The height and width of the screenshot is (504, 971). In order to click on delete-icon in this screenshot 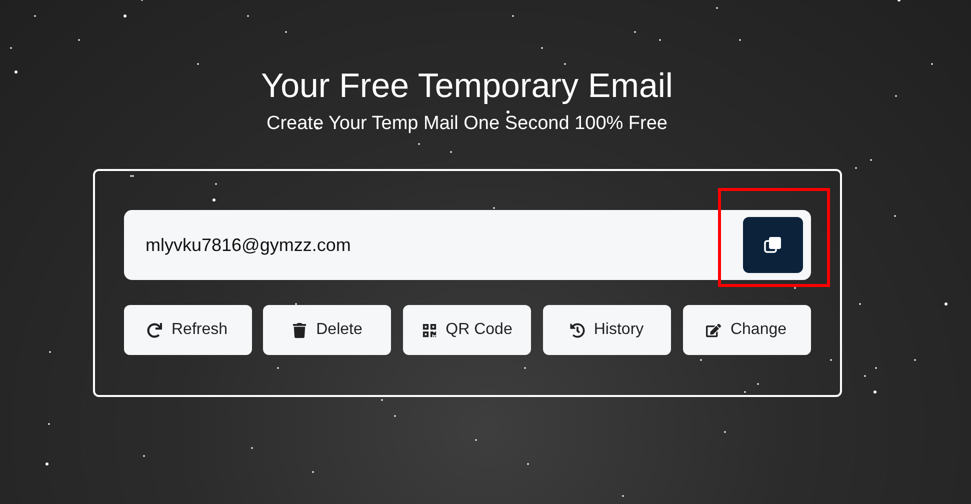, I will do `click(300, 330)`.